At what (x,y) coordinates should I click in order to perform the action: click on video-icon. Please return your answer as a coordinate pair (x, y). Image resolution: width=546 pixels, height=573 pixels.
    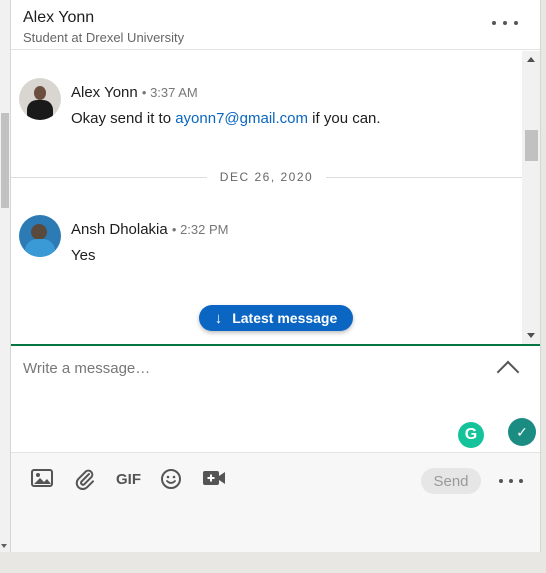
    Looking at the image, I should click on (214, 479).